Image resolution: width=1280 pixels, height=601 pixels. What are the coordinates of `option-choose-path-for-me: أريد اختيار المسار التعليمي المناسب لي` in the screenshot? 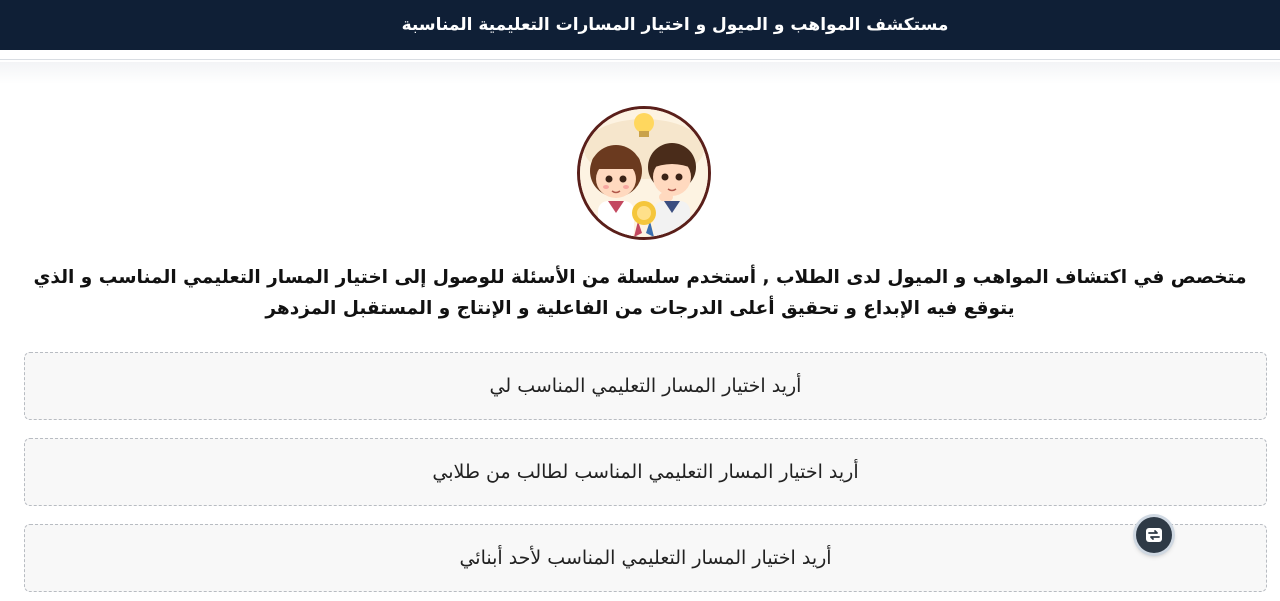 It's located at (645, 386).